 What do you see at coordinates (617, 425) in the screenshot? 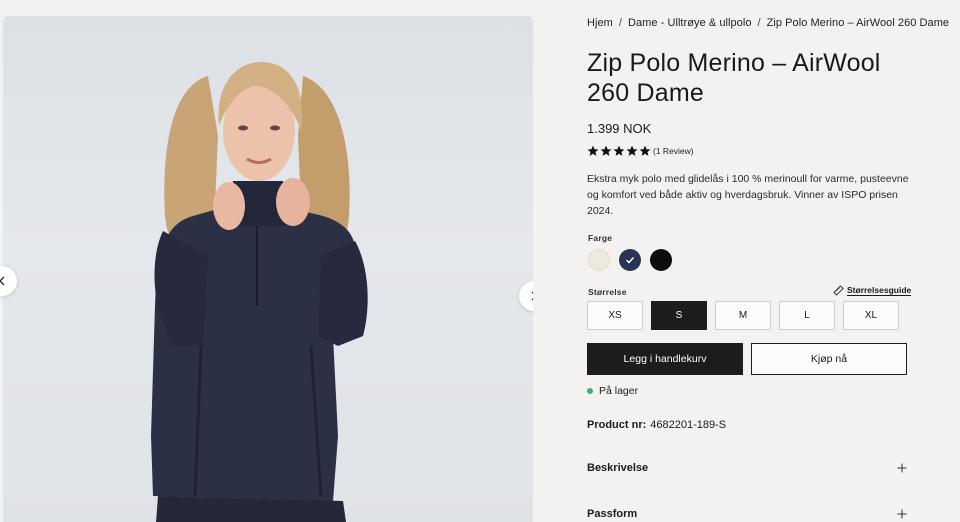
I see `product-number-label: Product nr:` at bounding box center [617, 425].